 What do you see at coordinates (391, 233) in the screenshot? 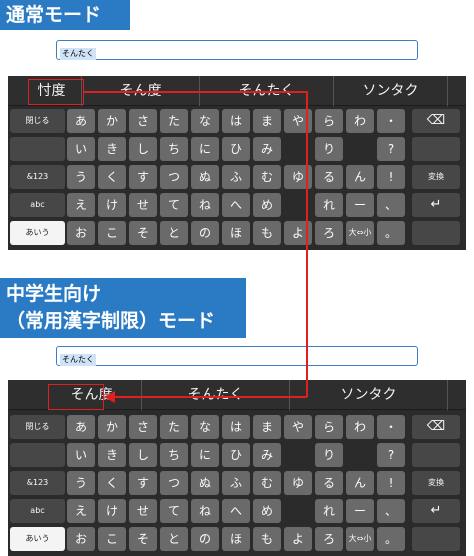
I see `kana-key-4-10: 。` at bounding box center [391, 233].